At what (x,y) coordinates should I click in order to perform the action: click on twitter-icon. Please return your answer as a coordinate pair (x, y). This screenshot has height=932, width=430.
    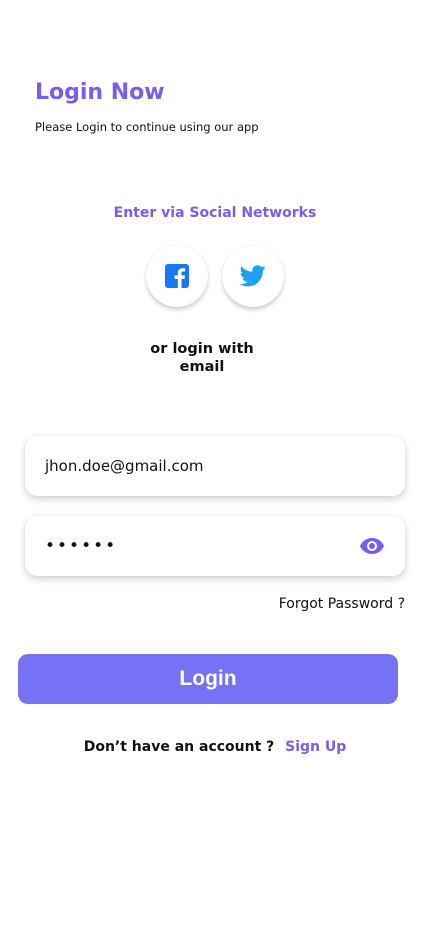
    Looking at the image, I should click on (253, 276).